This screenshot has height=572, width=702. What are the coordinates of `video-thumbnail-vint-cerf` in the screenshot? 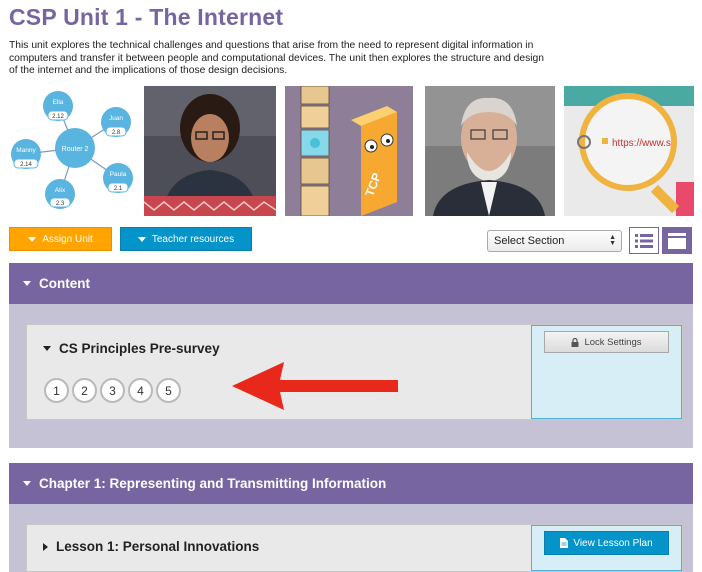 It's located at (490, 151).